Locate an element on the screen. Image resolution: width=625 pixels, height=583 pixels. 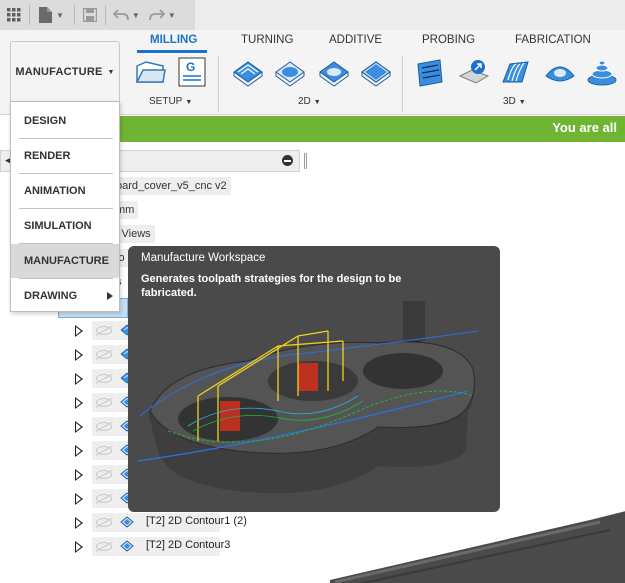
menu-item-drawing: DRAWING is located at coordinates (65, 296).